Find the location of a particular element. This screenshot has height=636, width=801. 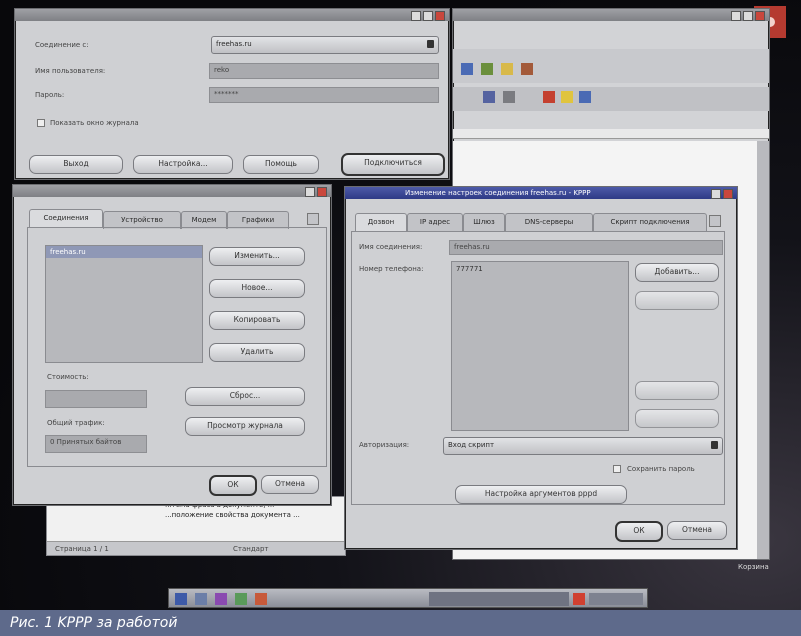

password-label: Пароль: is located at coordinates (50, 95).